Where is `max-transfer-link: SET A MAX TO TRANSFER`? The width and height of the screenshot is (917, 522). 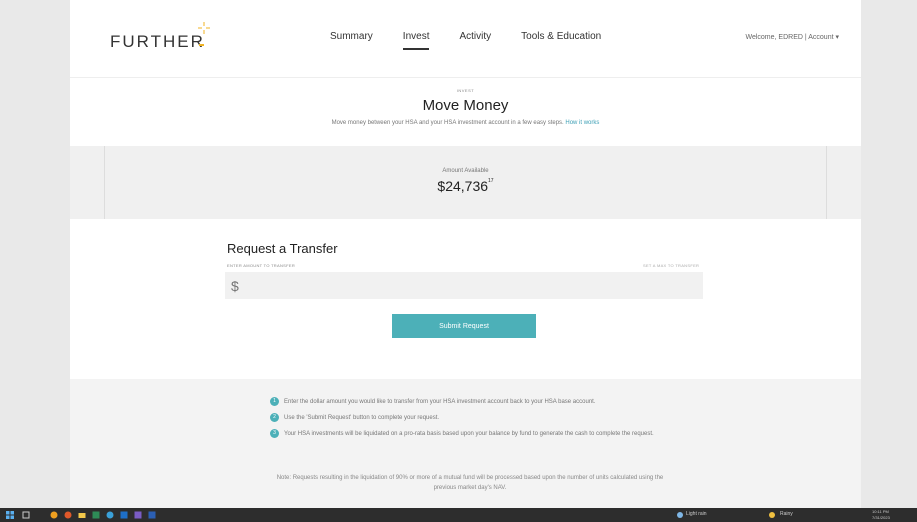 max-transfer-link: SET A MAX TO TRANSFER is located at coordinates (671, 265).